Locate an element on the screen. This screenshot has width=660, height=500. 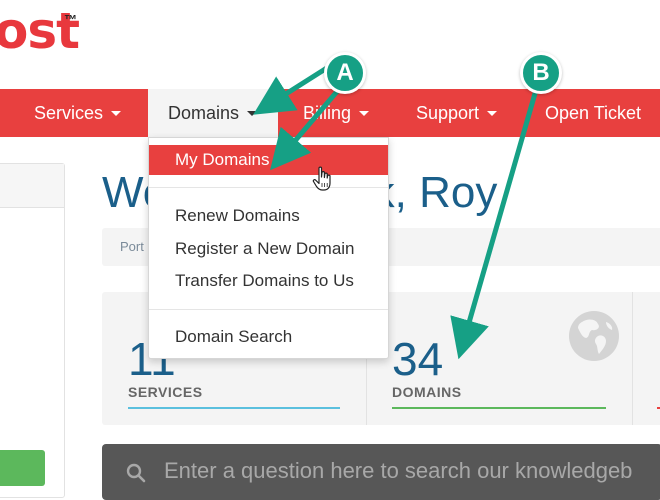
nav-support-label: Support is located at coordinates (448, 113).